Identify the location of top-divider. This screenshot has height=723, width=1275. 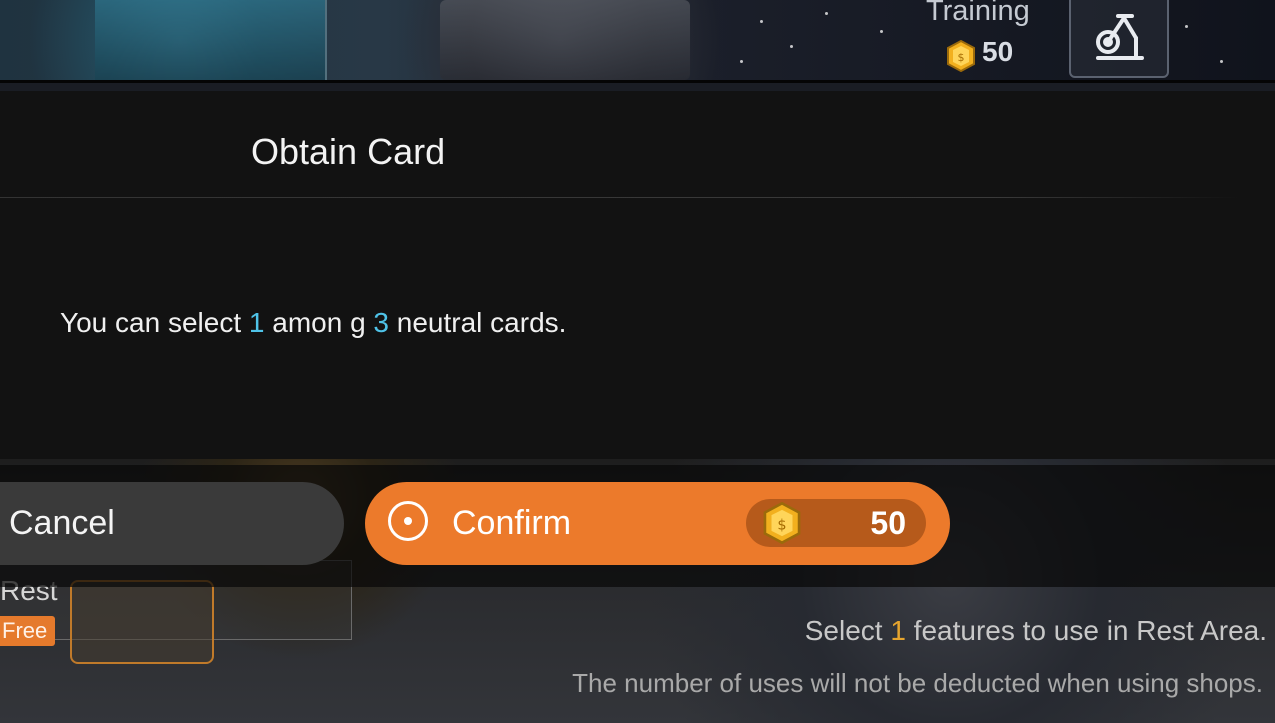
(637, 81).